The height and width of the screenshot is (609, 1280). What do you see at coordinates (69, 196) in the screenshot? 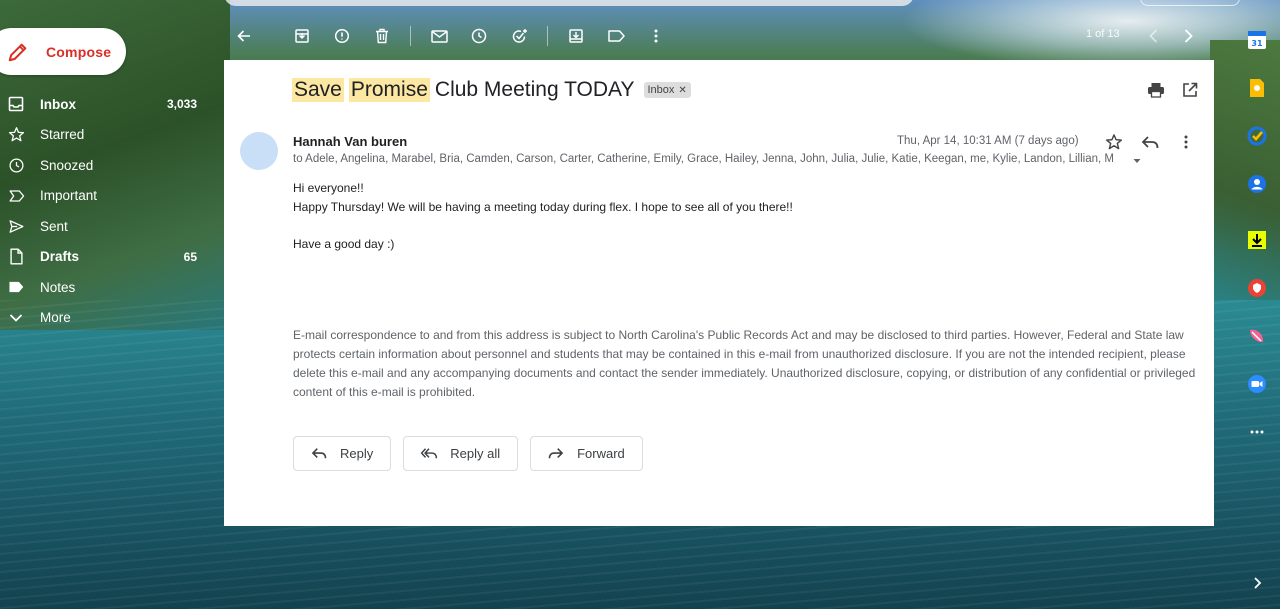
I see `sidebar-item-label: Important` at bounding box center [69, 196].